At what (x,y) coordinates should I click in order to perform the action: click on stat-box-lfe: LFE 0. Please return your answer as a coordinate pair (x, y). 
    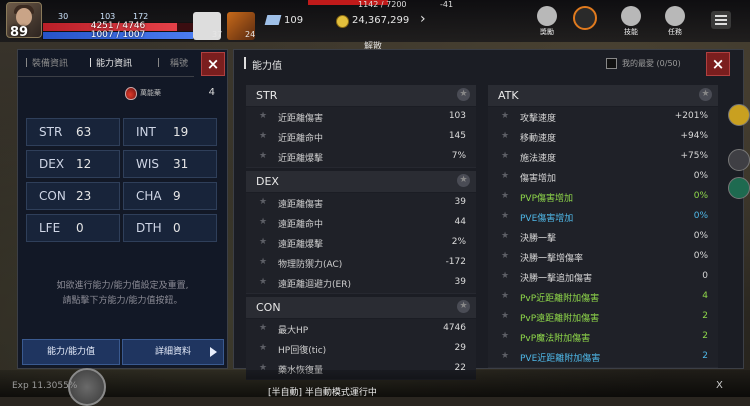
    Looking at the image, I should click on (73, 228).